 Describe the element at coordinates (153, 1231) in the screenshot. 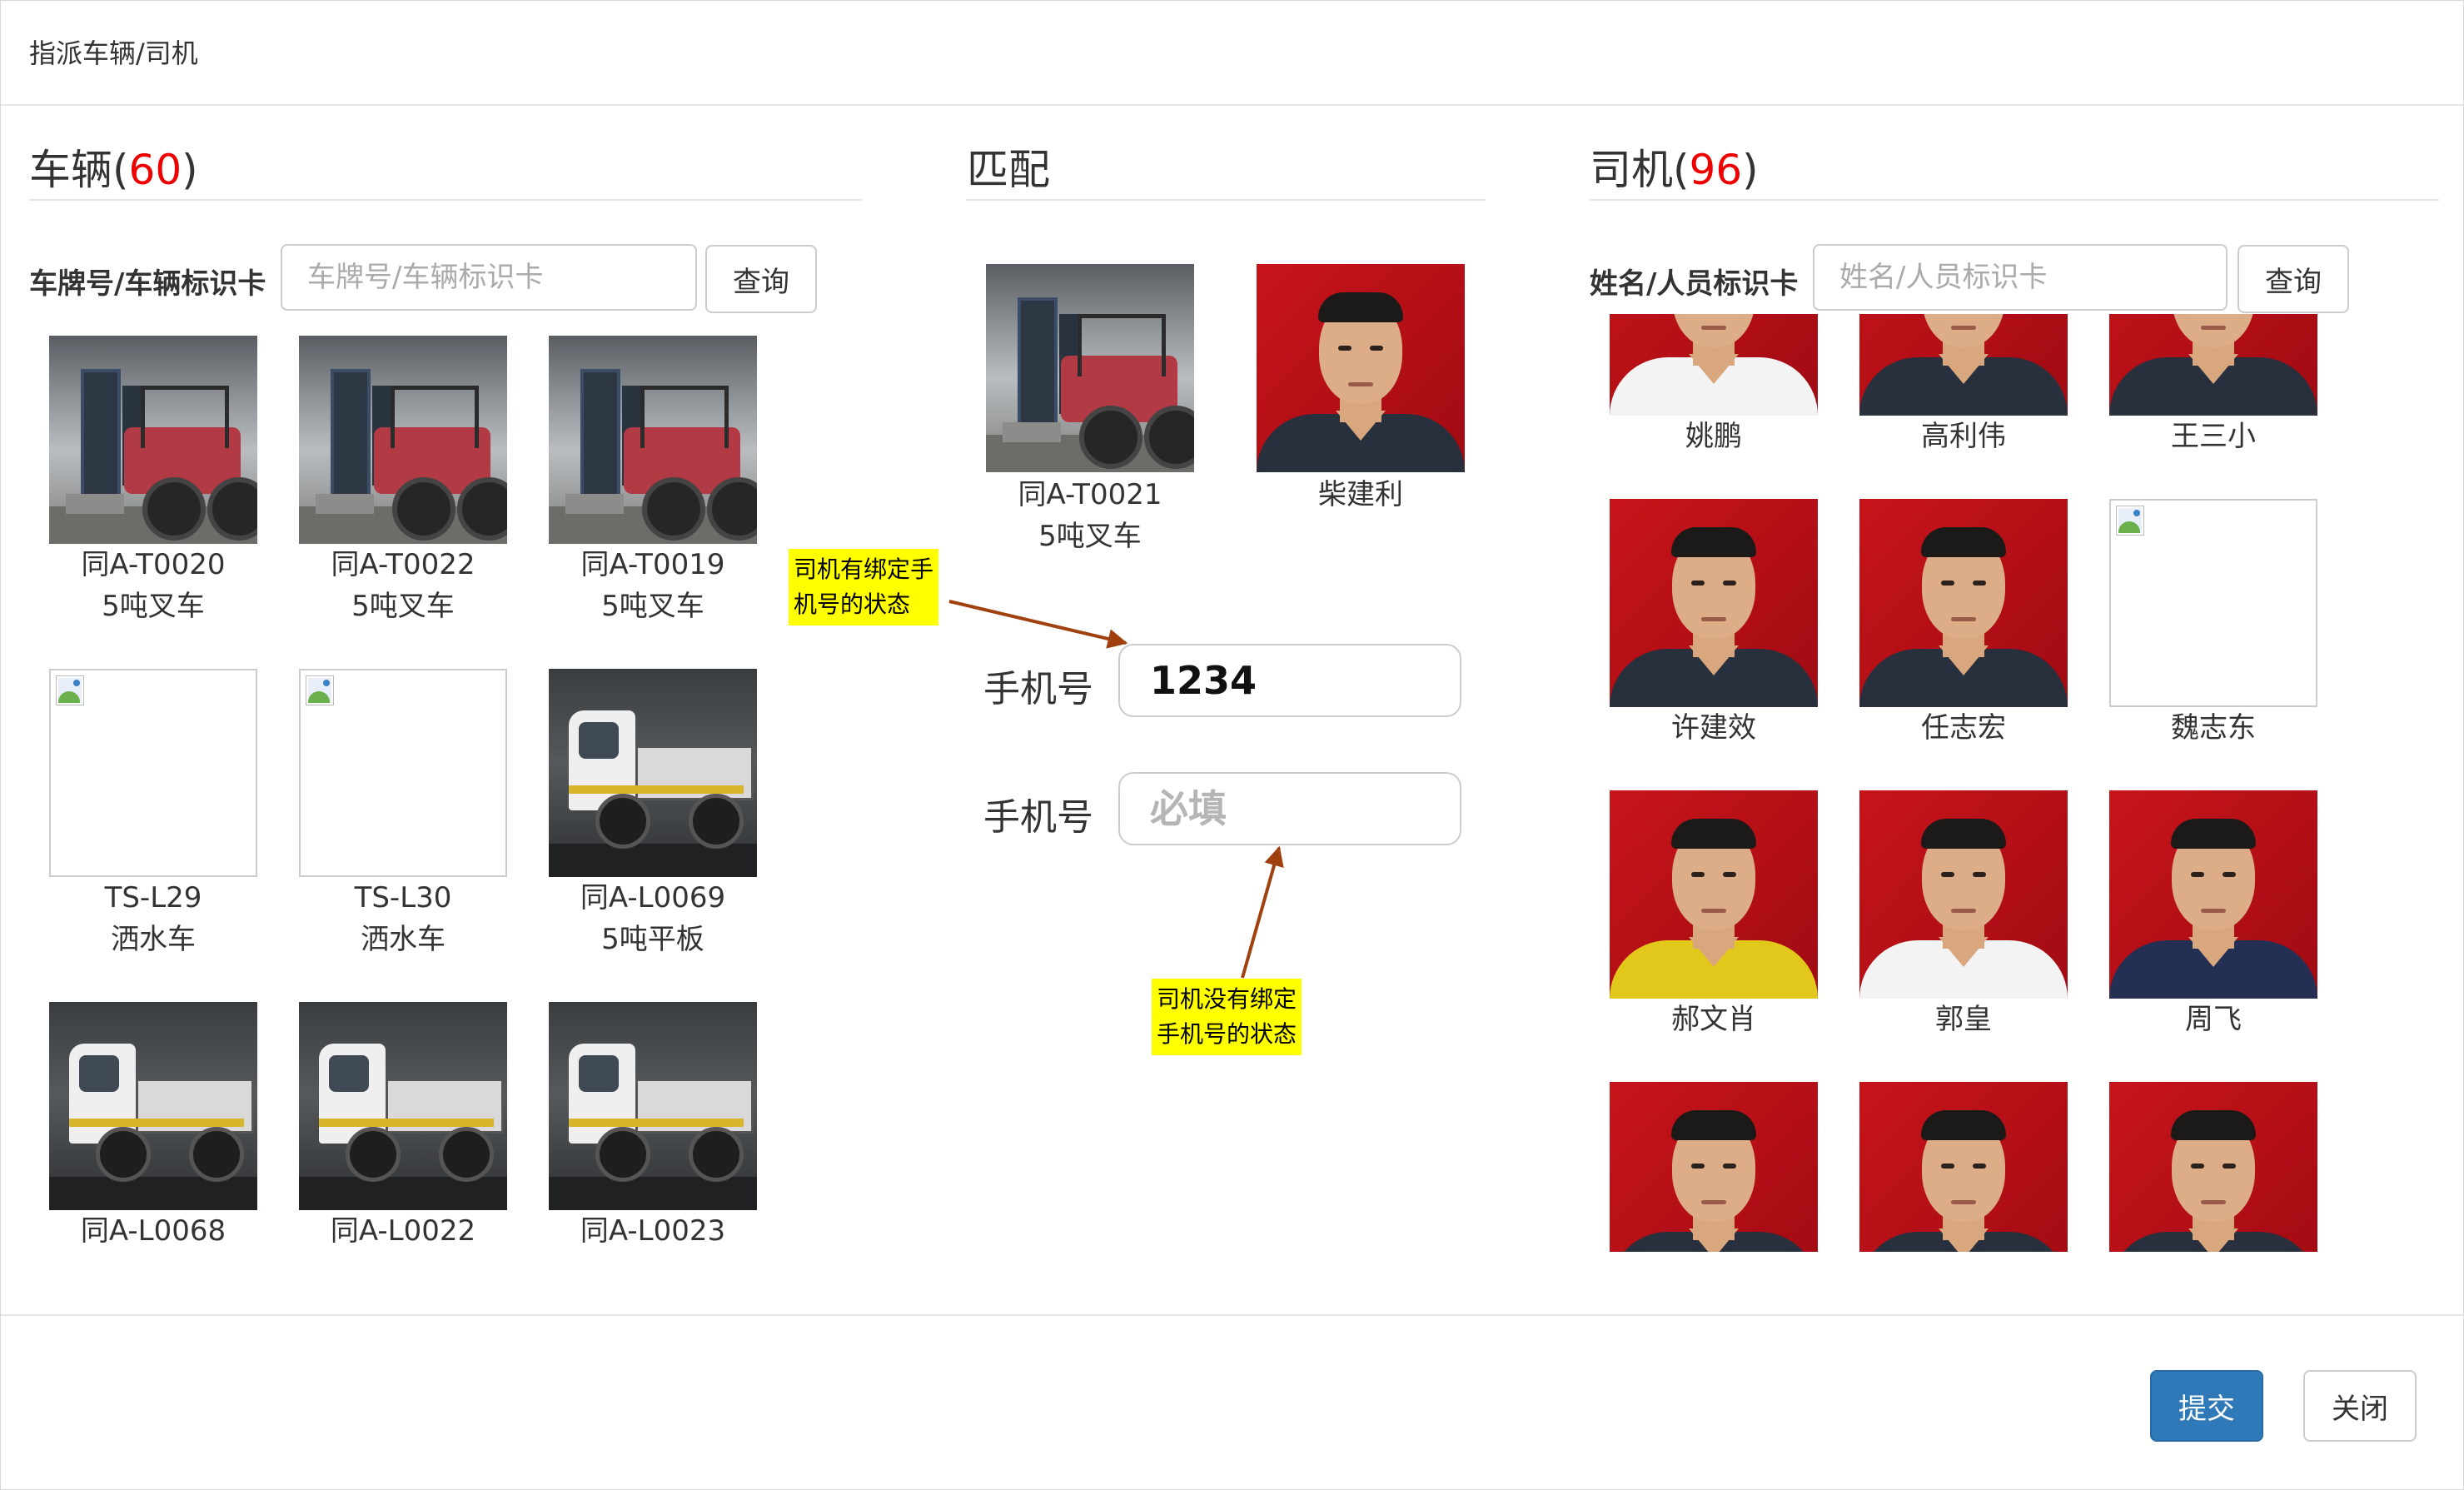

I see `vehicle-plate: 同A-L0068` at that location.